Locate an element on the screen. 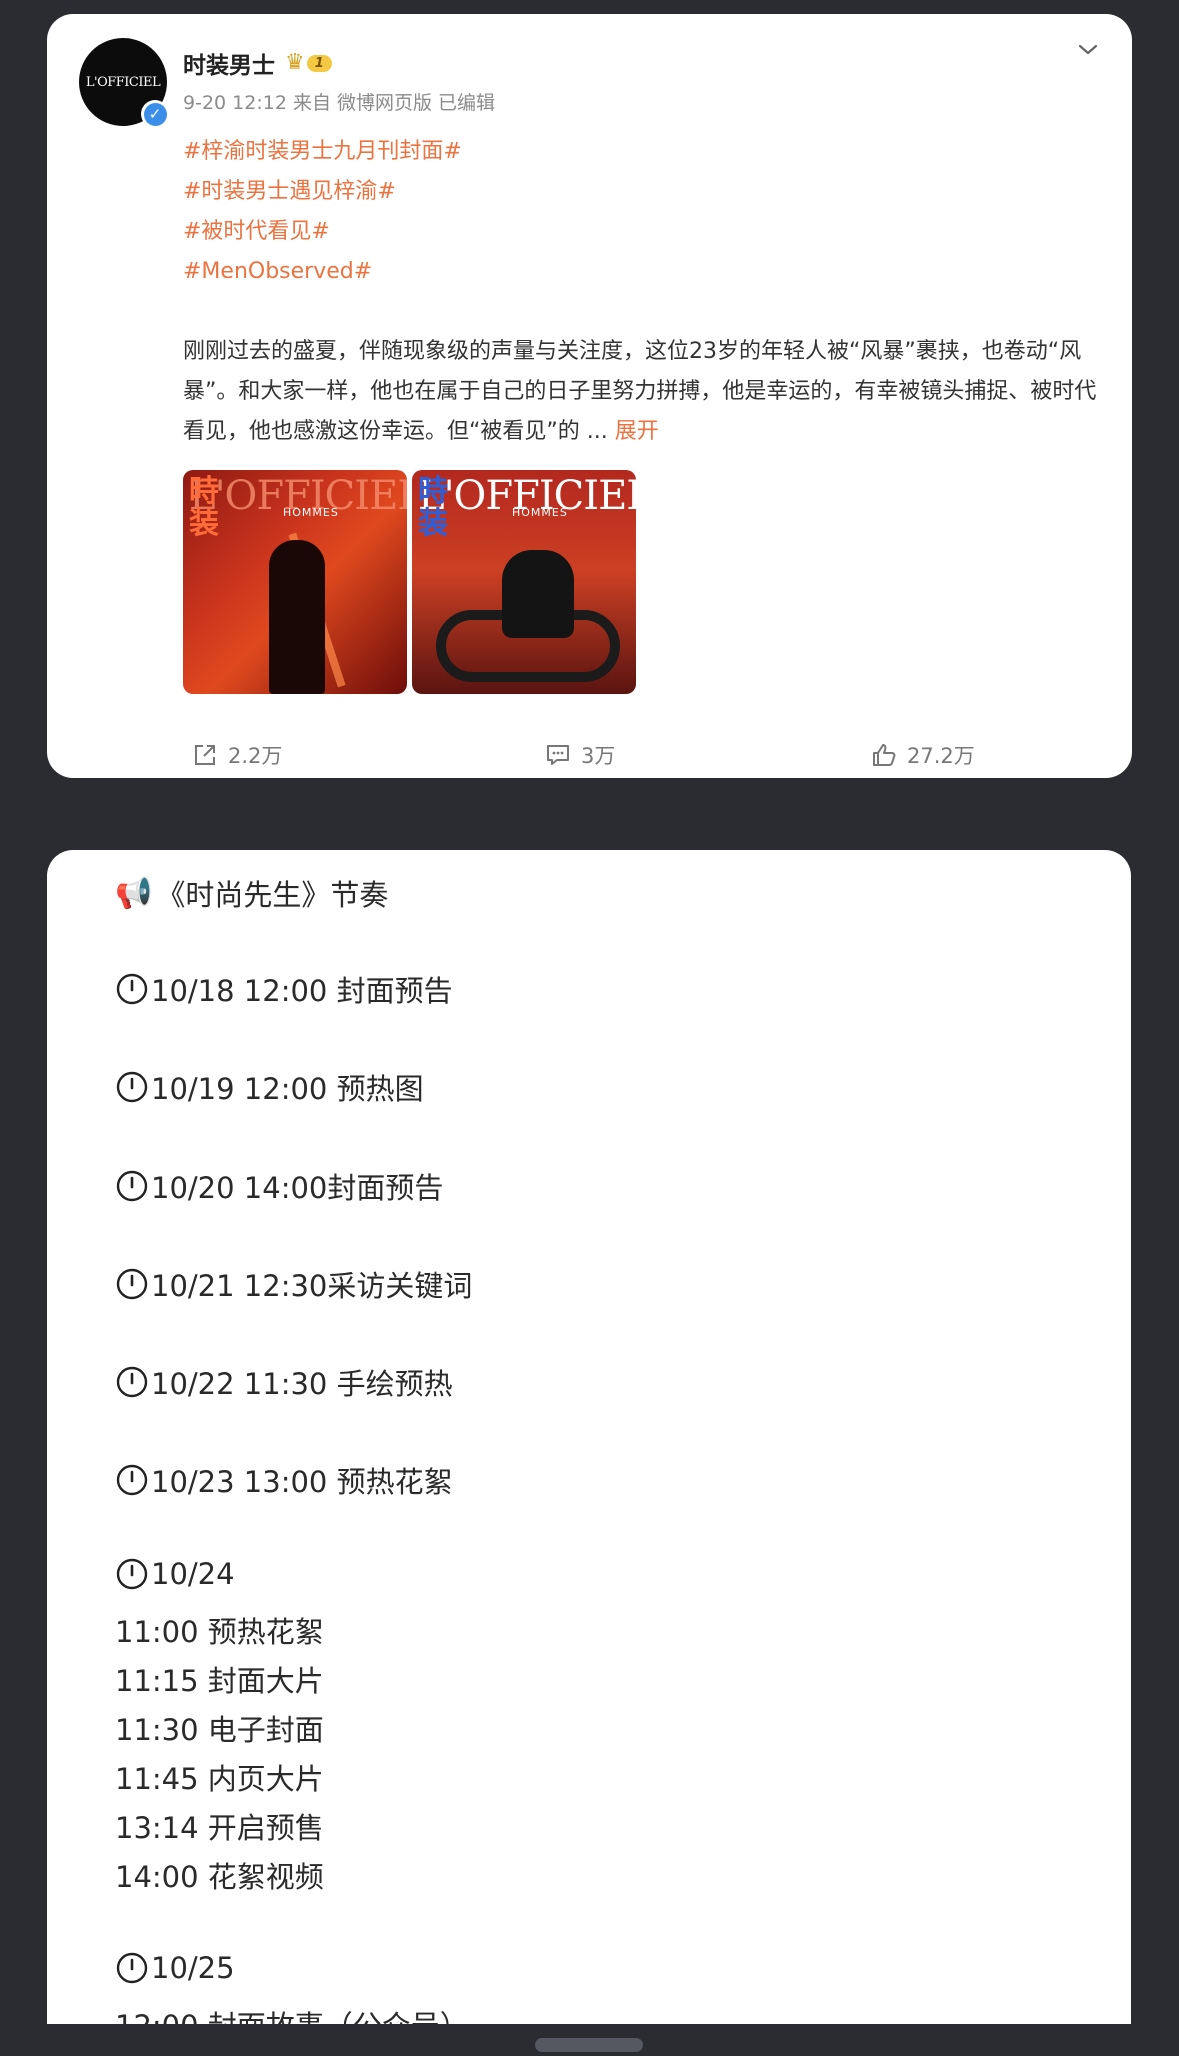  schedule-item-text: 10/20 14:00封面预告 is located at coordinates (297, 1188).